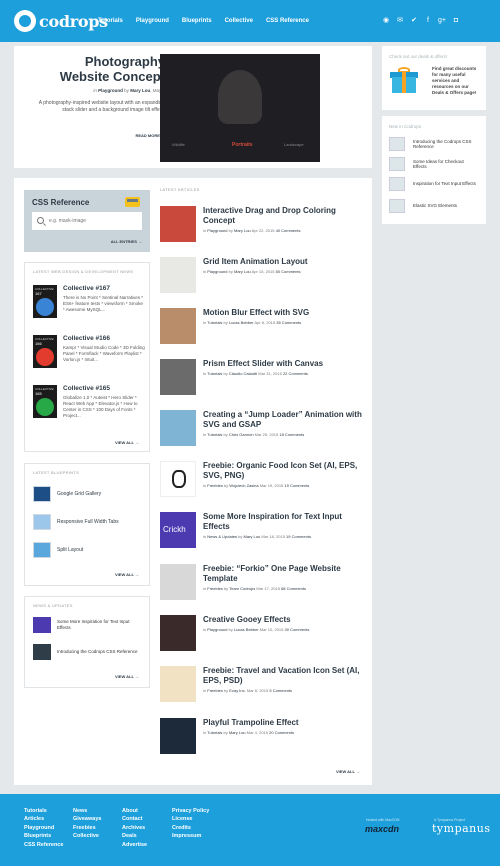  I want to click on article-author: Chris Gannon, so click(241, 434).